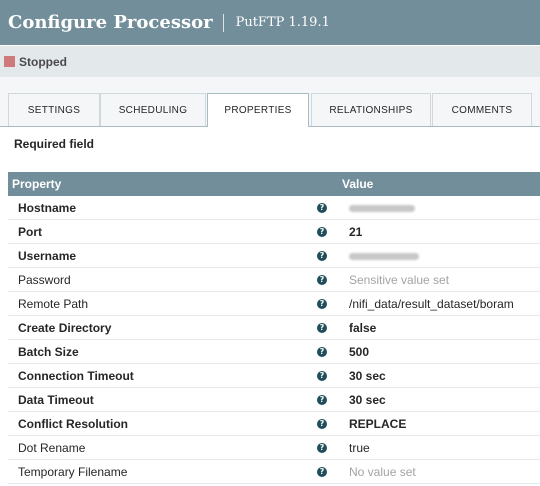 This screenshot has height=486, width=540. Describe the element at coordinates (44, 279) in the screenshot. I see `property-name: Password` at that location.